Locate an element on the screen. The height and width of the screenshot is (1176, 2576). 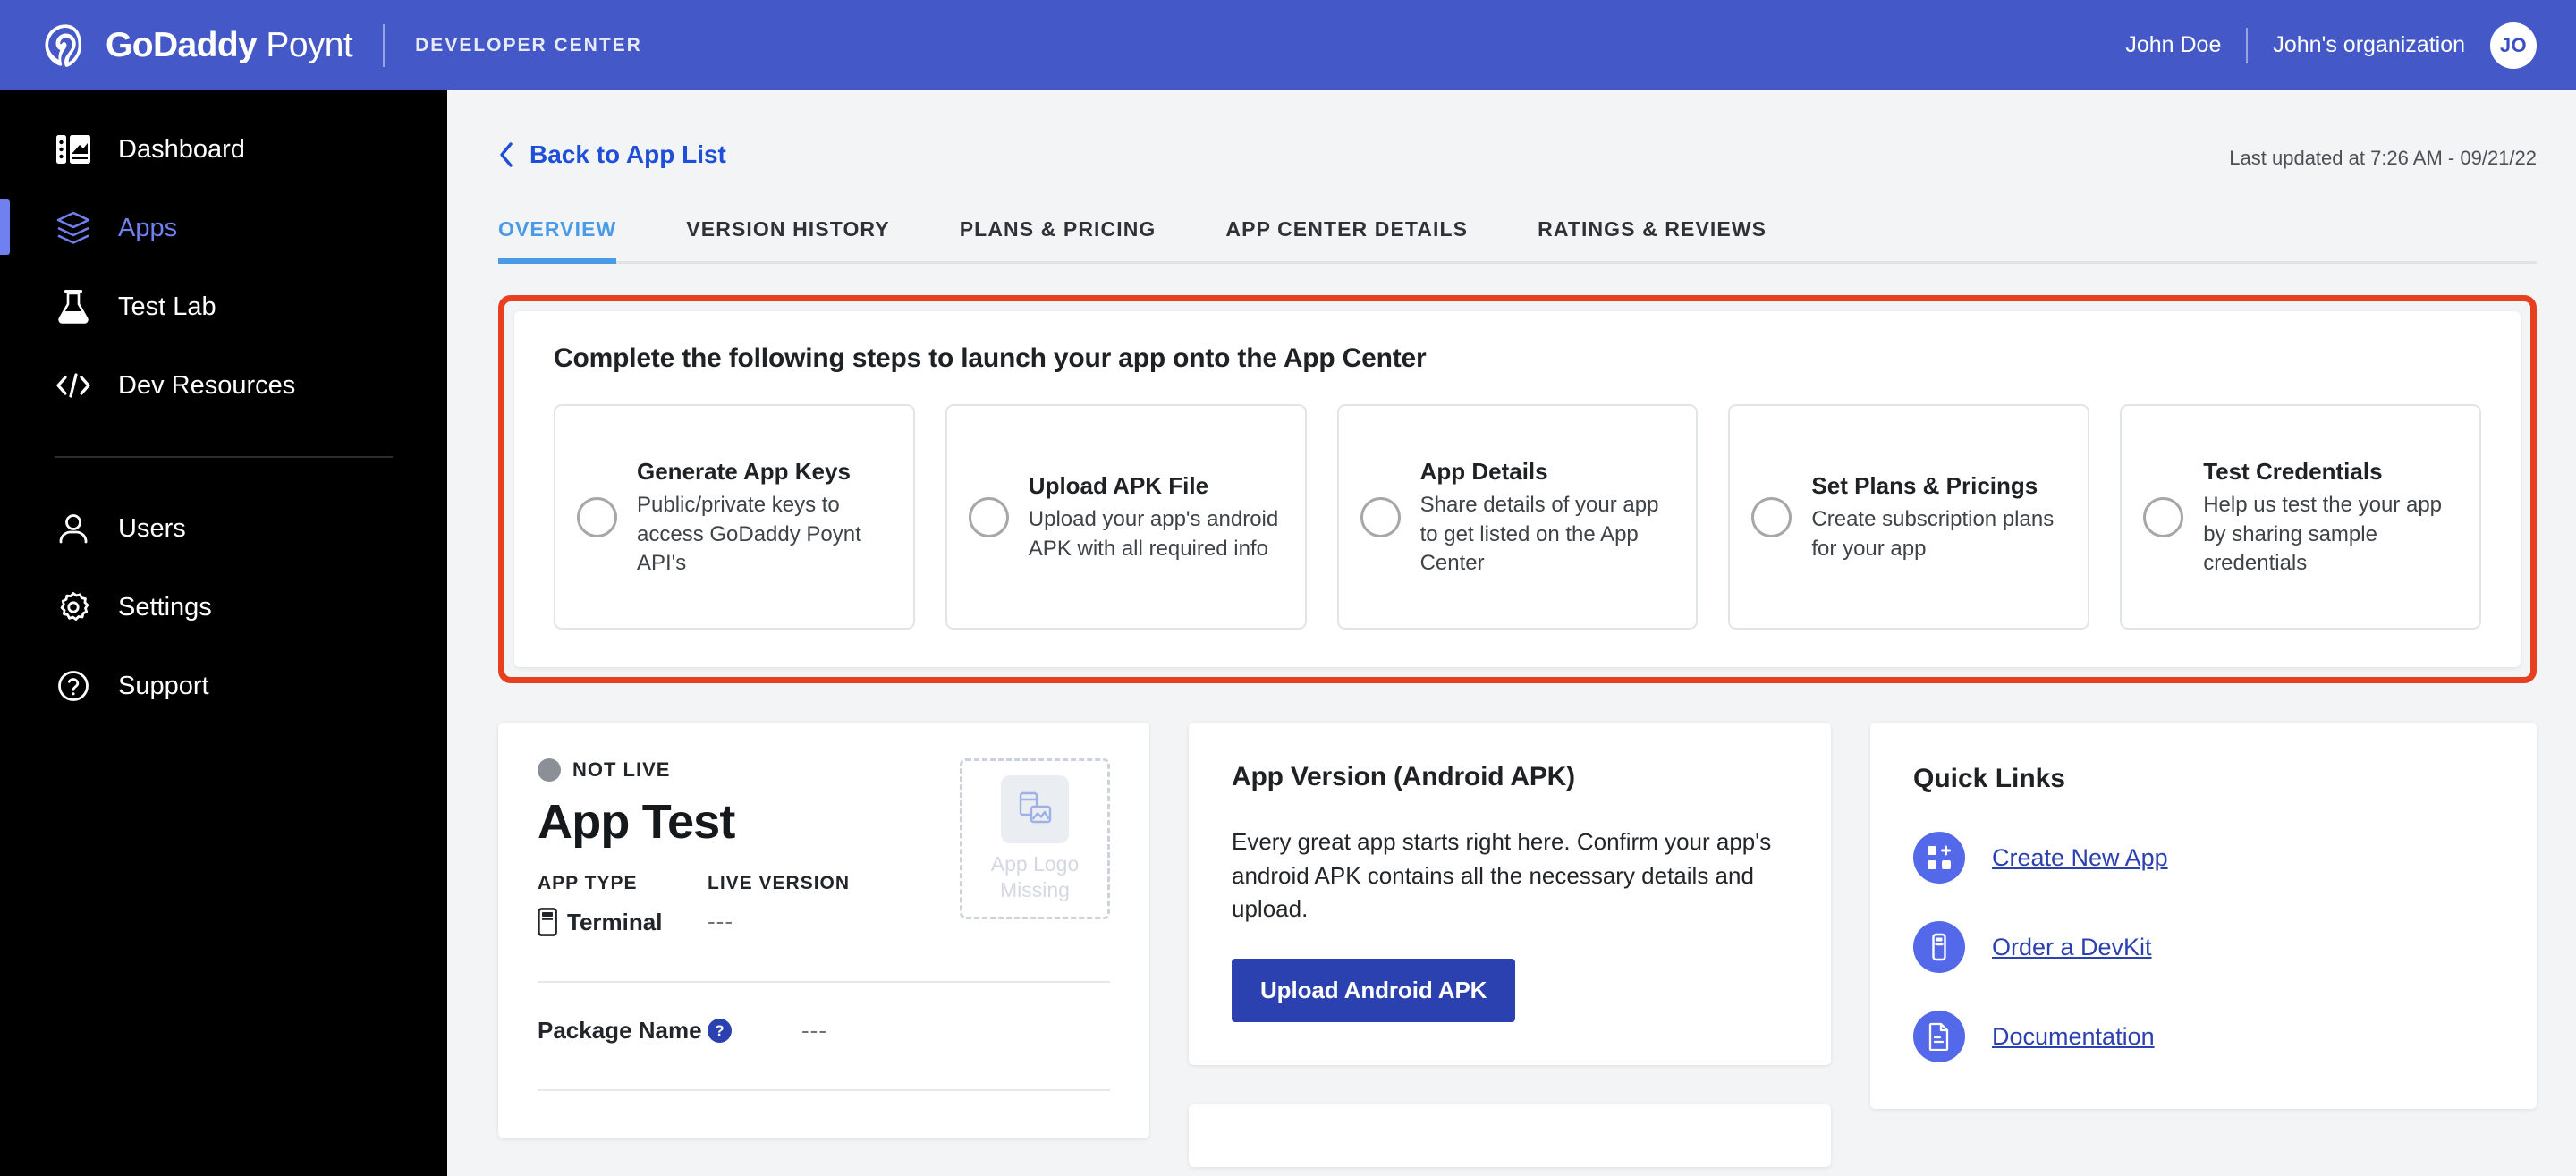
app-logo-missing-text: App Logo Missing is located at coordinates (1035, 877).